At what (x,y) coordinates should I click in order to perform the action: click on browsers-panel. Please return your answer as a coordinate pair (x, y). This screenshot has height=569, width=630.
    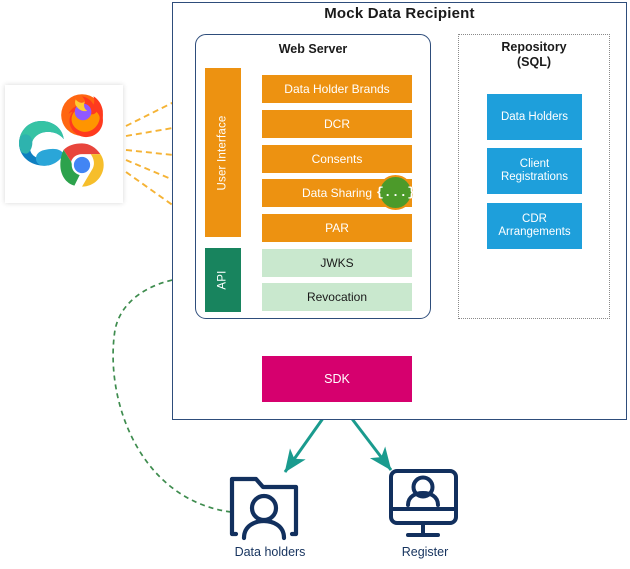
    Looking at the image, I should click on (64, 144).